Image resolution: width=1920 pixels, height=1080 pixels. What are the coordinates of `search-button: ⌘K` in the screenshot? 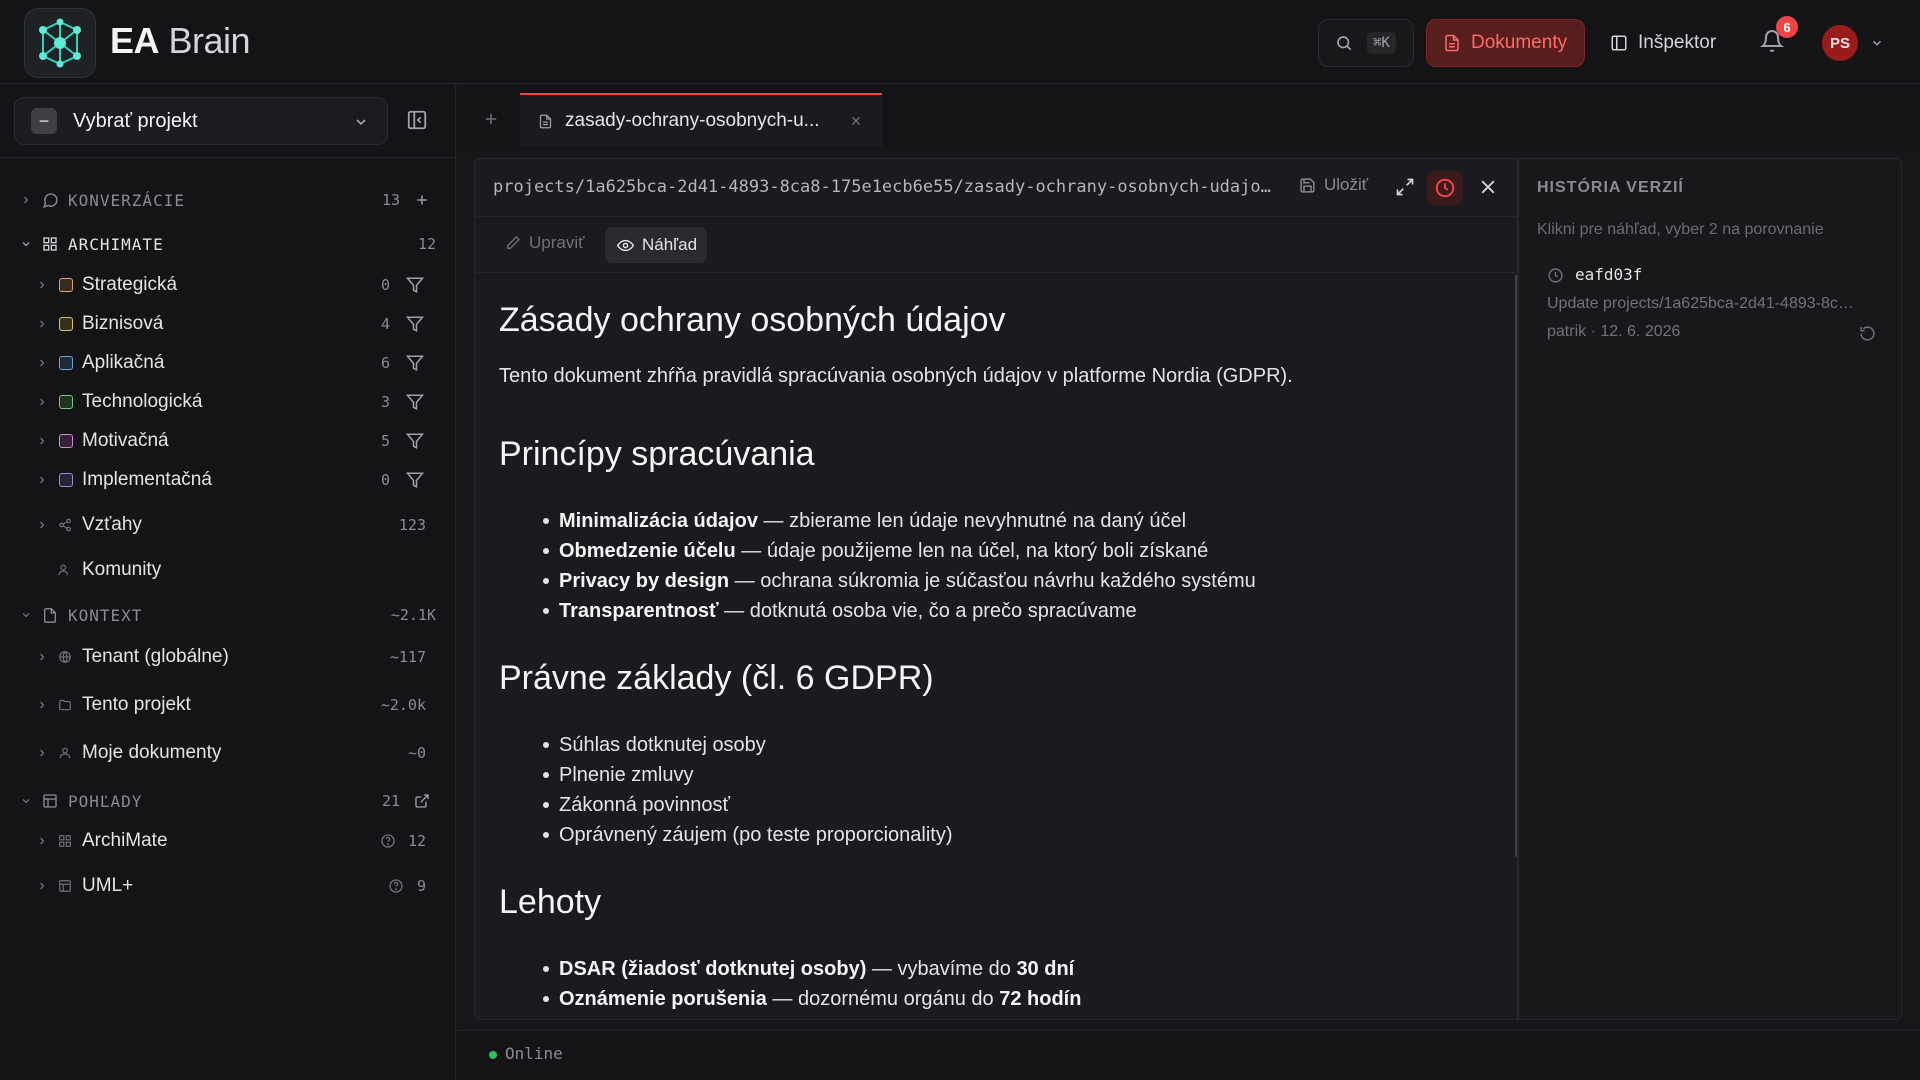 It's located at (1366, 43).